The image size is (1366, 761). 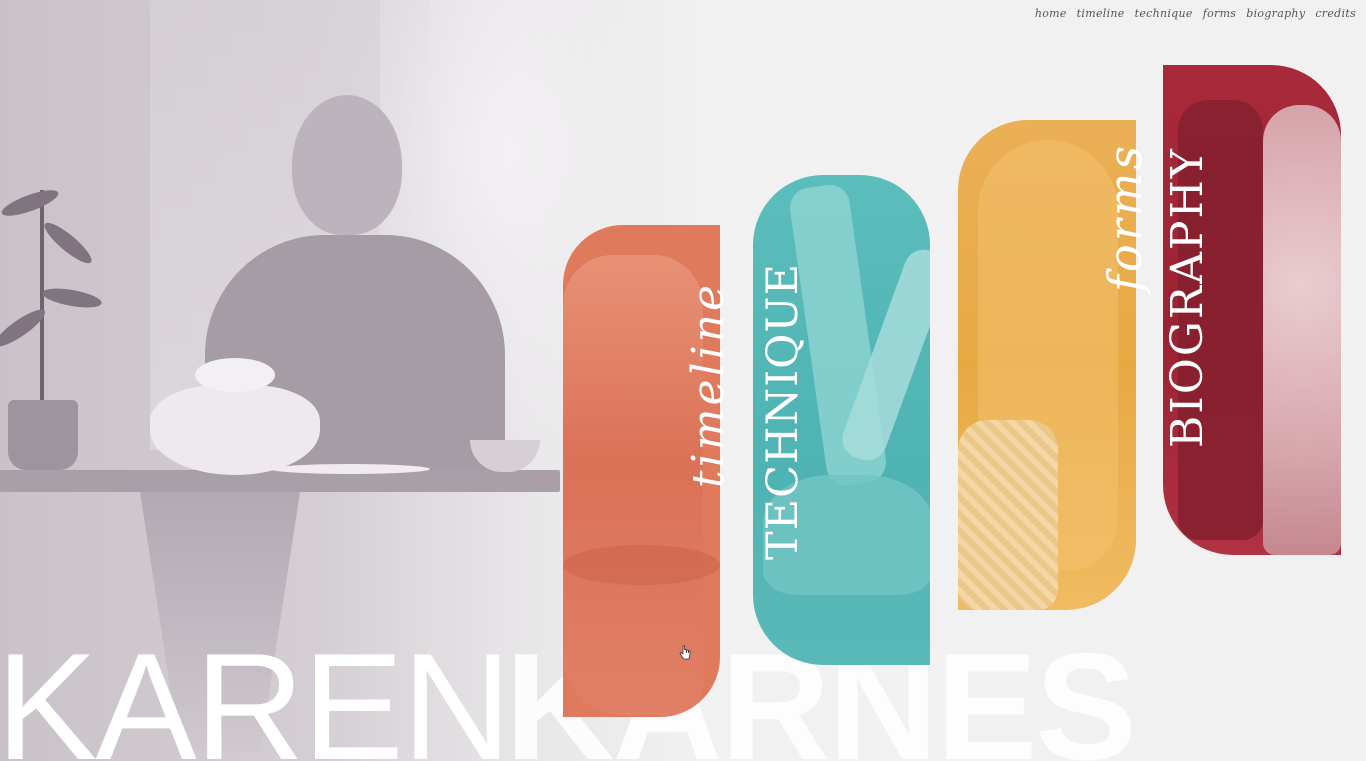 I want to click on photo-plate, so click(x=350, y=469).